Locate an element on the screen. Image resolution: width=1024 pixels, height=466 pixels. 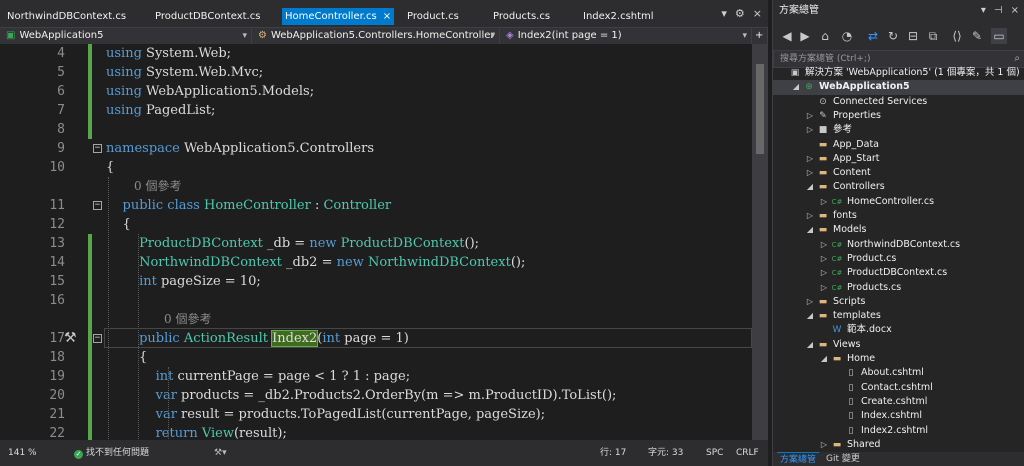
refresh-icon: ↻ is located at coordinates (893, 36).